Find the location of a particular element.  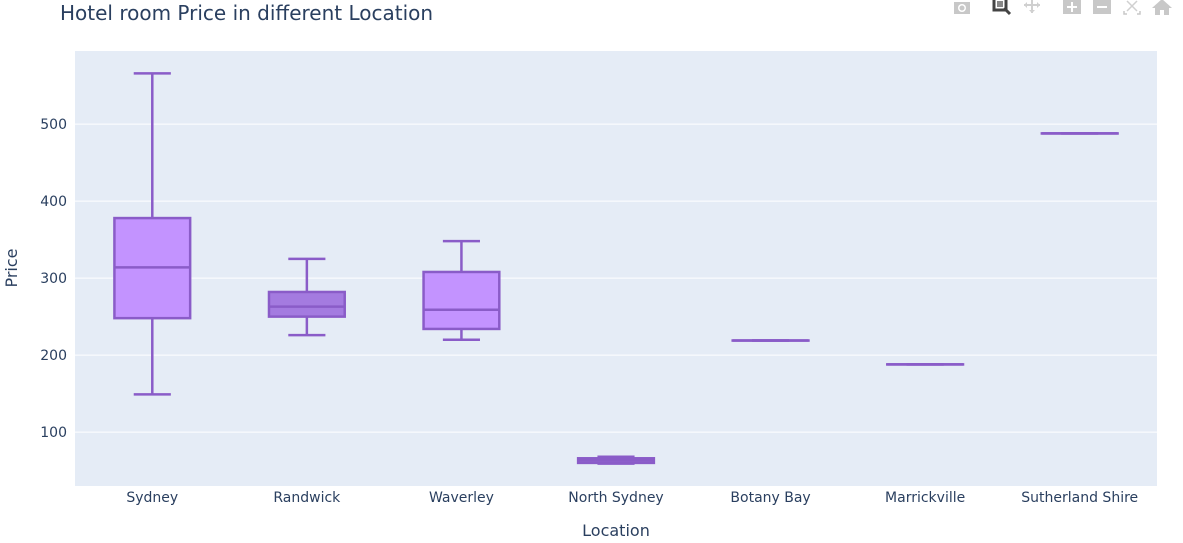

x-tick-label: Sydney is located at coordinates (152, 498).